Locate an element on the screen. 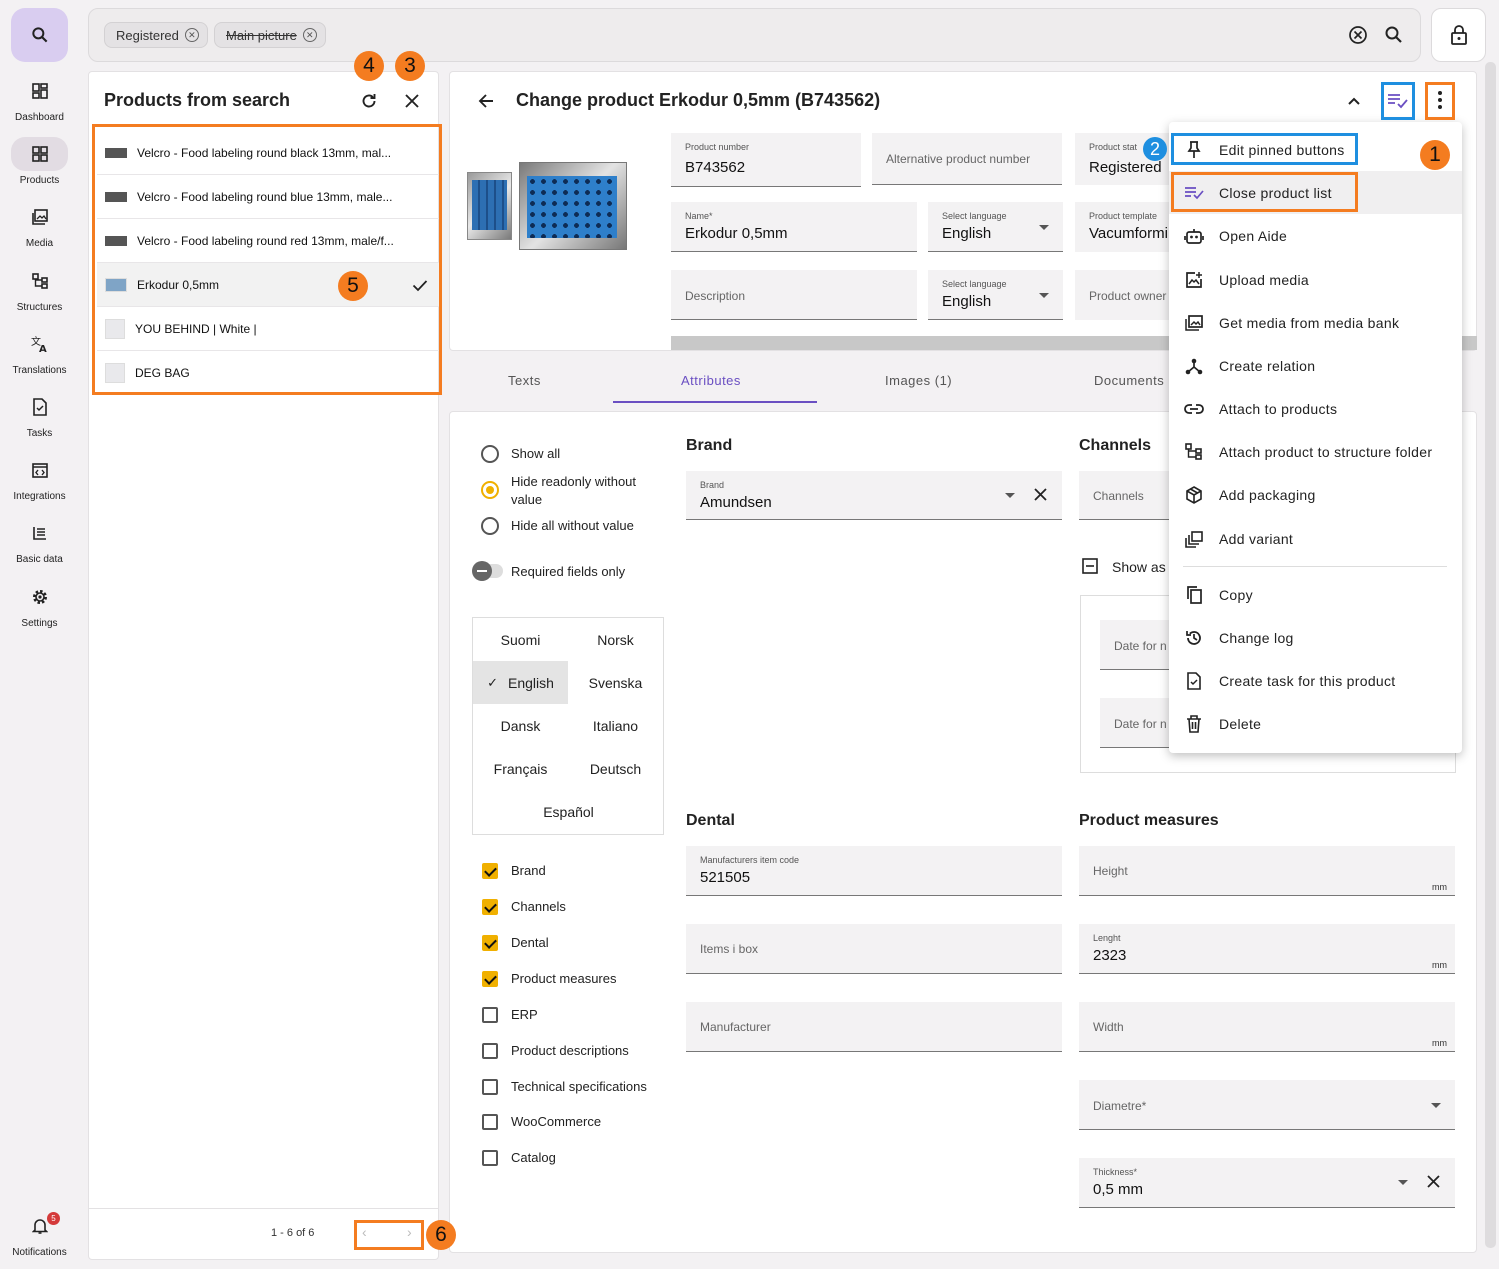 Image resolution: width=1499 pixels, height=1269 pixels. field-label: Brand is located at coordinates (712, 485).